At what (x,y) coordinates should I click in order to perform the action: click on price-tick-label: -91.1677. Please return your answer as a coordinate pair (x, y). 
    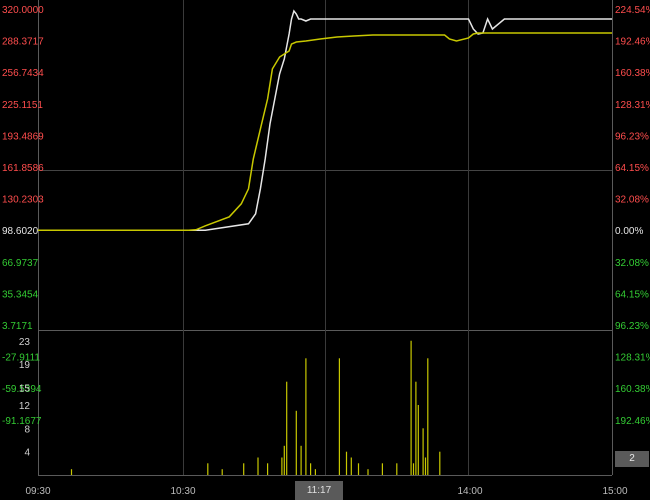
    Looking at the image, I should click on (22, 421).